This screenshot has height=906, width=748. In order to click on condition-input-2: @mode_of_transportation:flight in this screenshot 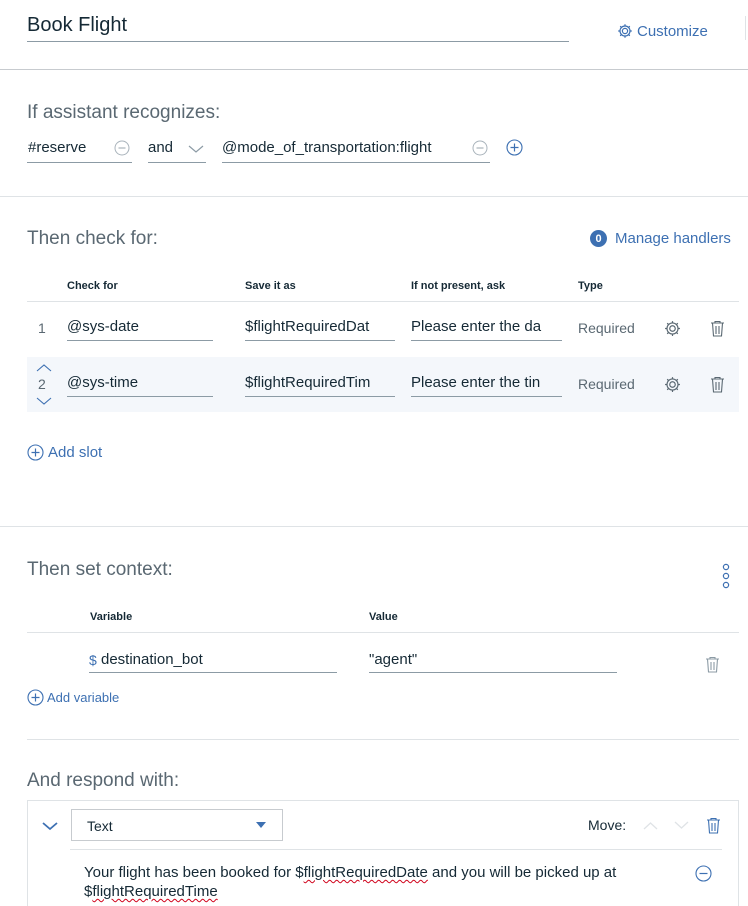, I will do `click(356, 150)`.